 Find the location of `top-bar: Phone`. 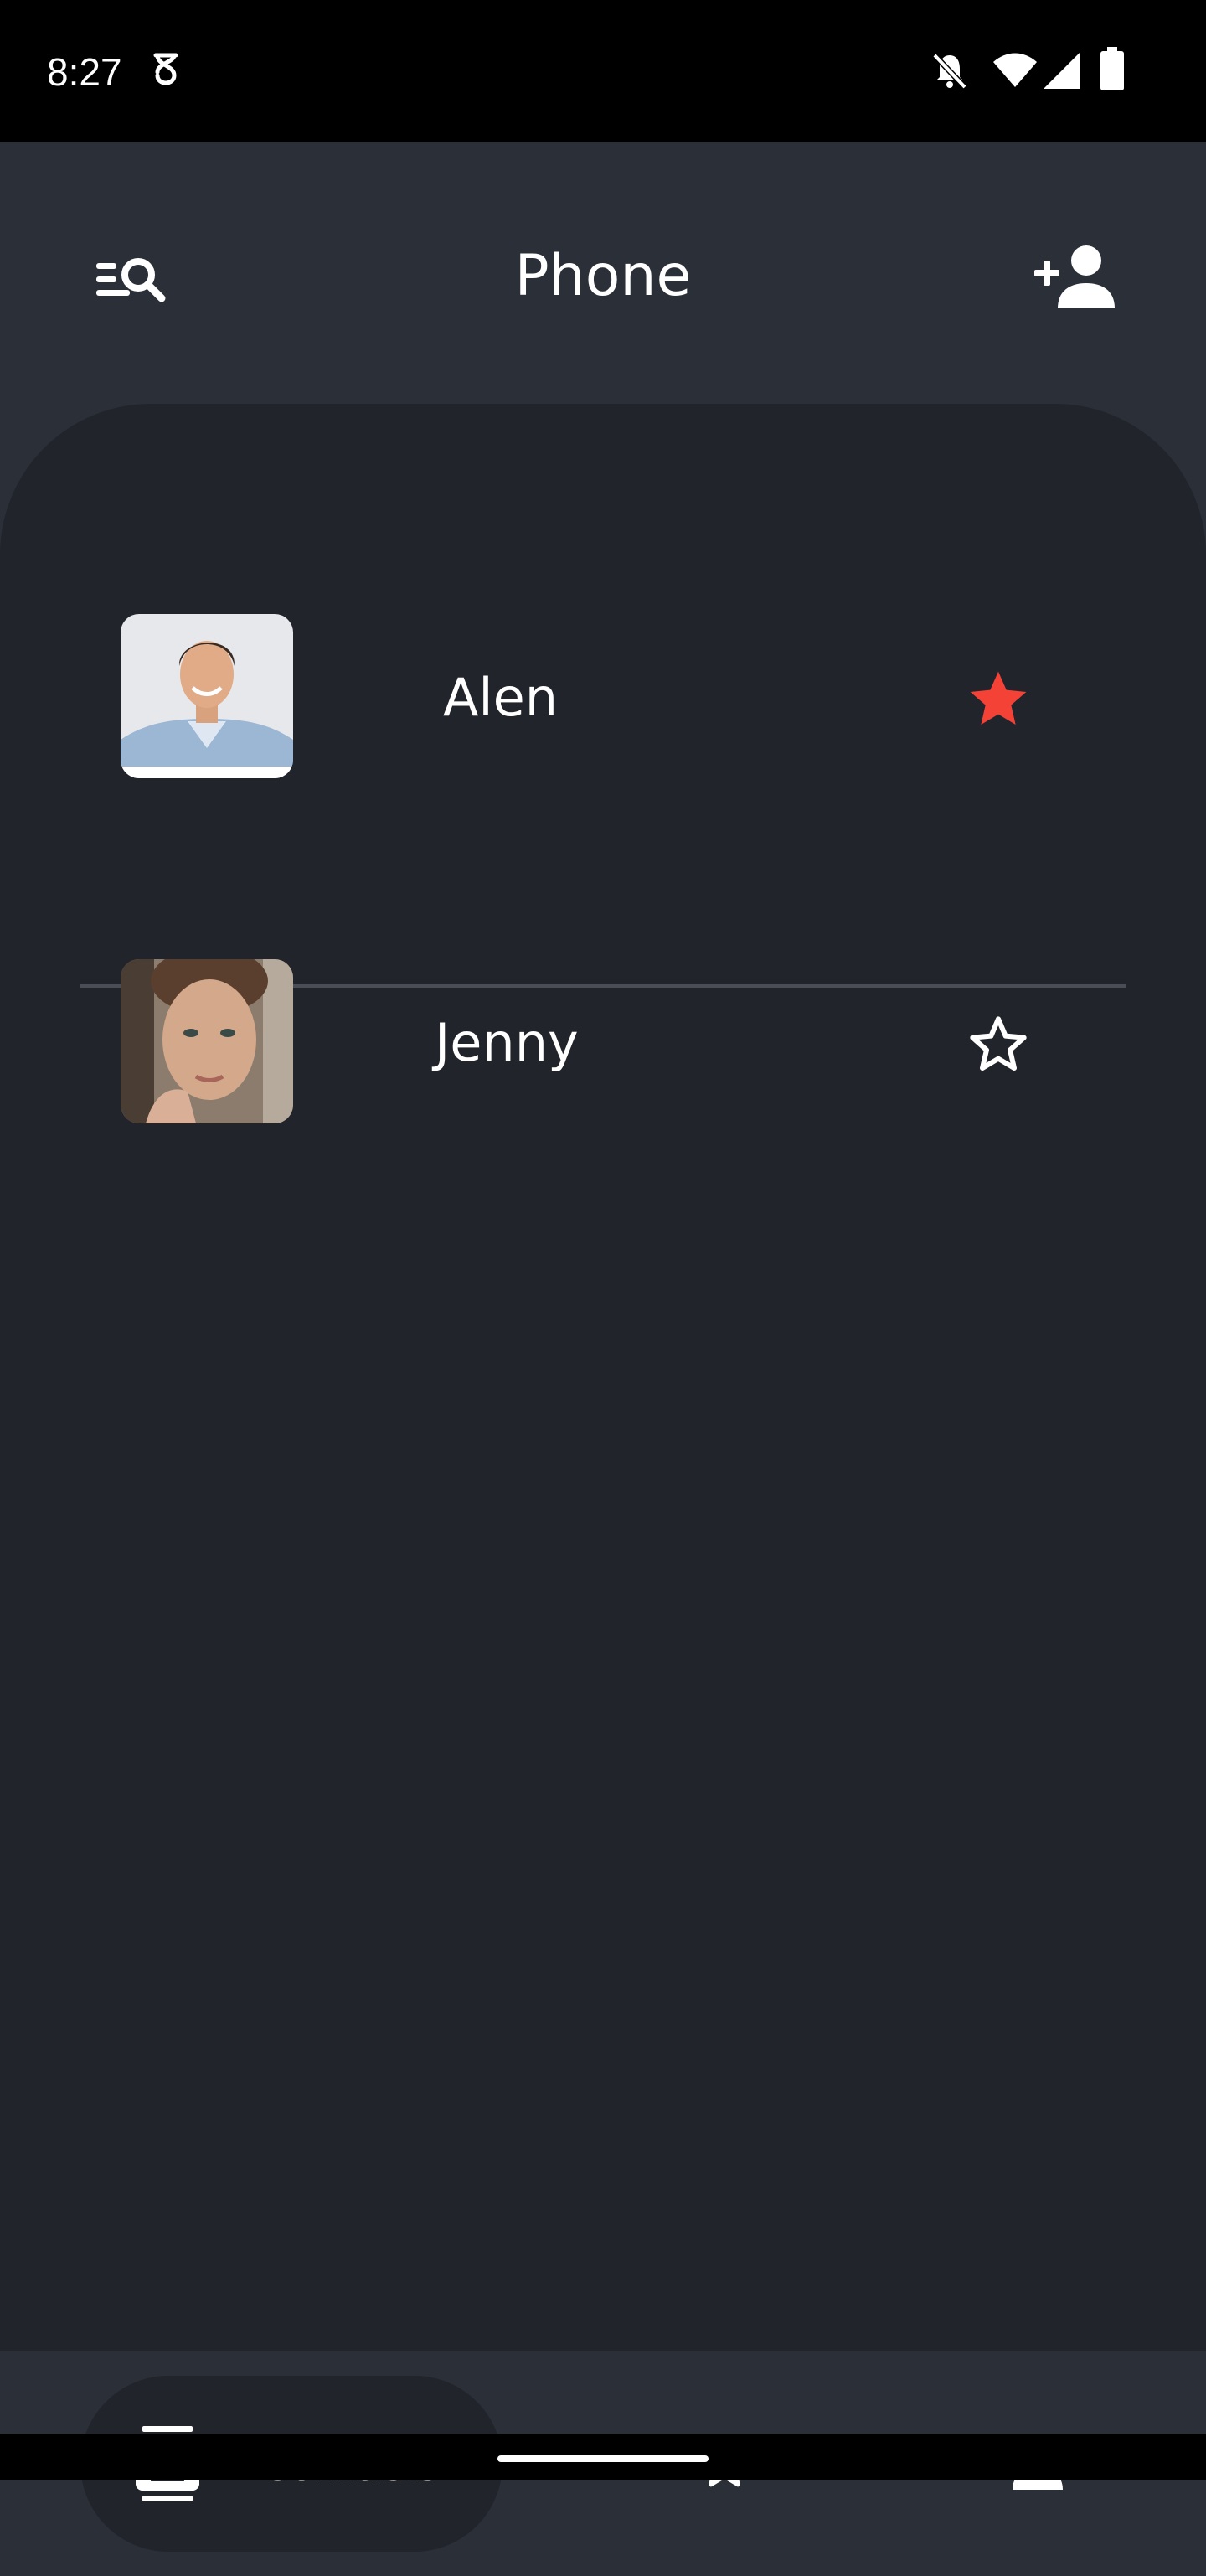

top-bar: Phone is located at coordinates (603, 274).